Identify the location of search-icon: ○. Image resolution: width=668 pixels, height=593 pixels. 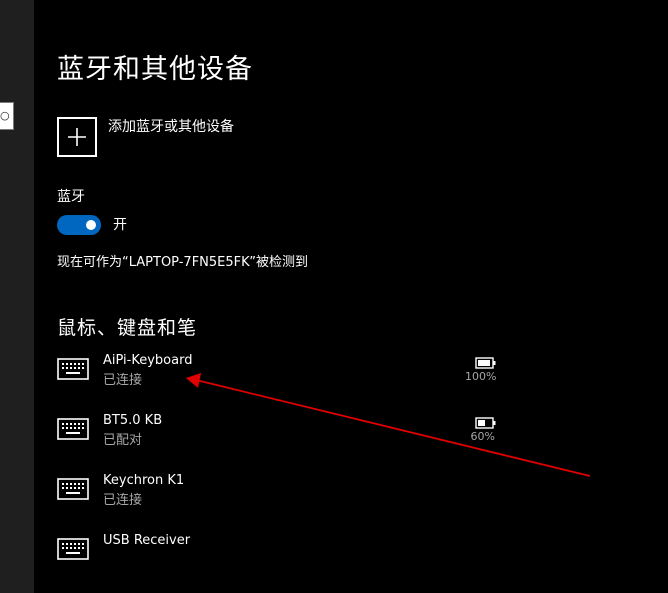
(5, 115).